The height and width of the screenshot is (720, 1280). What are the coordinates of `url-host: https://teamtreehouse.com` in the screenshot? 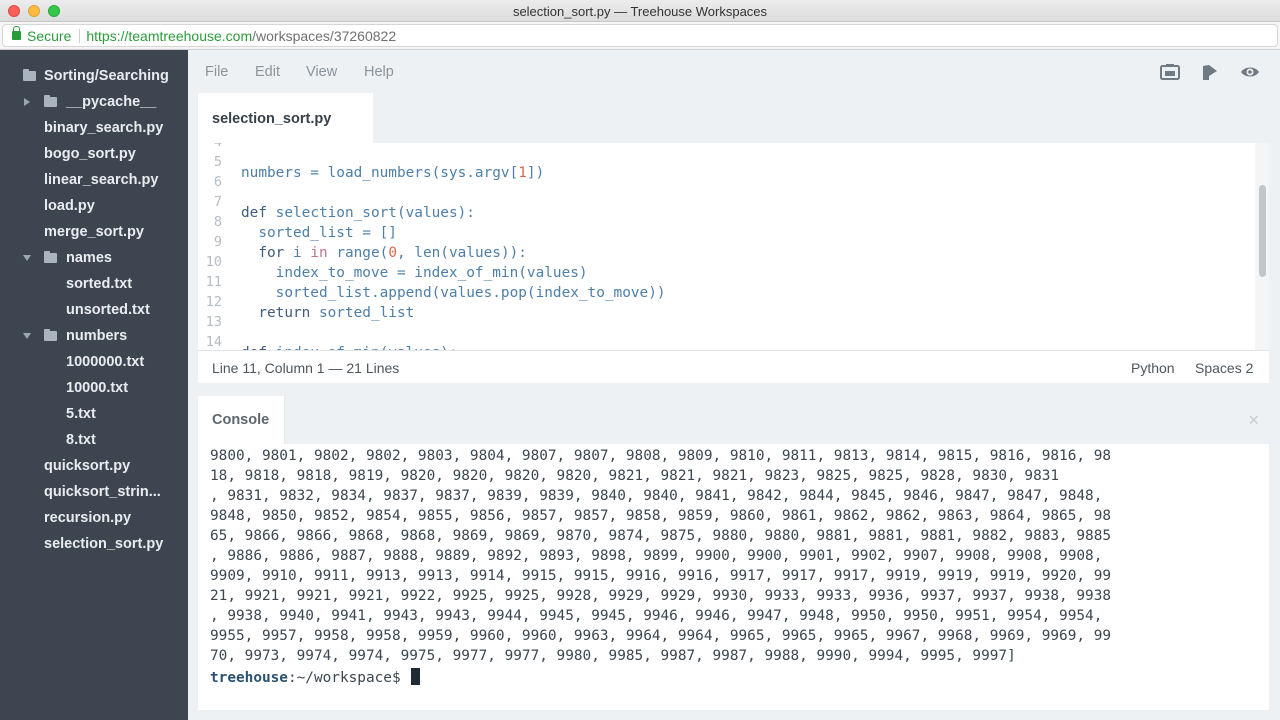 It's located at (169, 35).